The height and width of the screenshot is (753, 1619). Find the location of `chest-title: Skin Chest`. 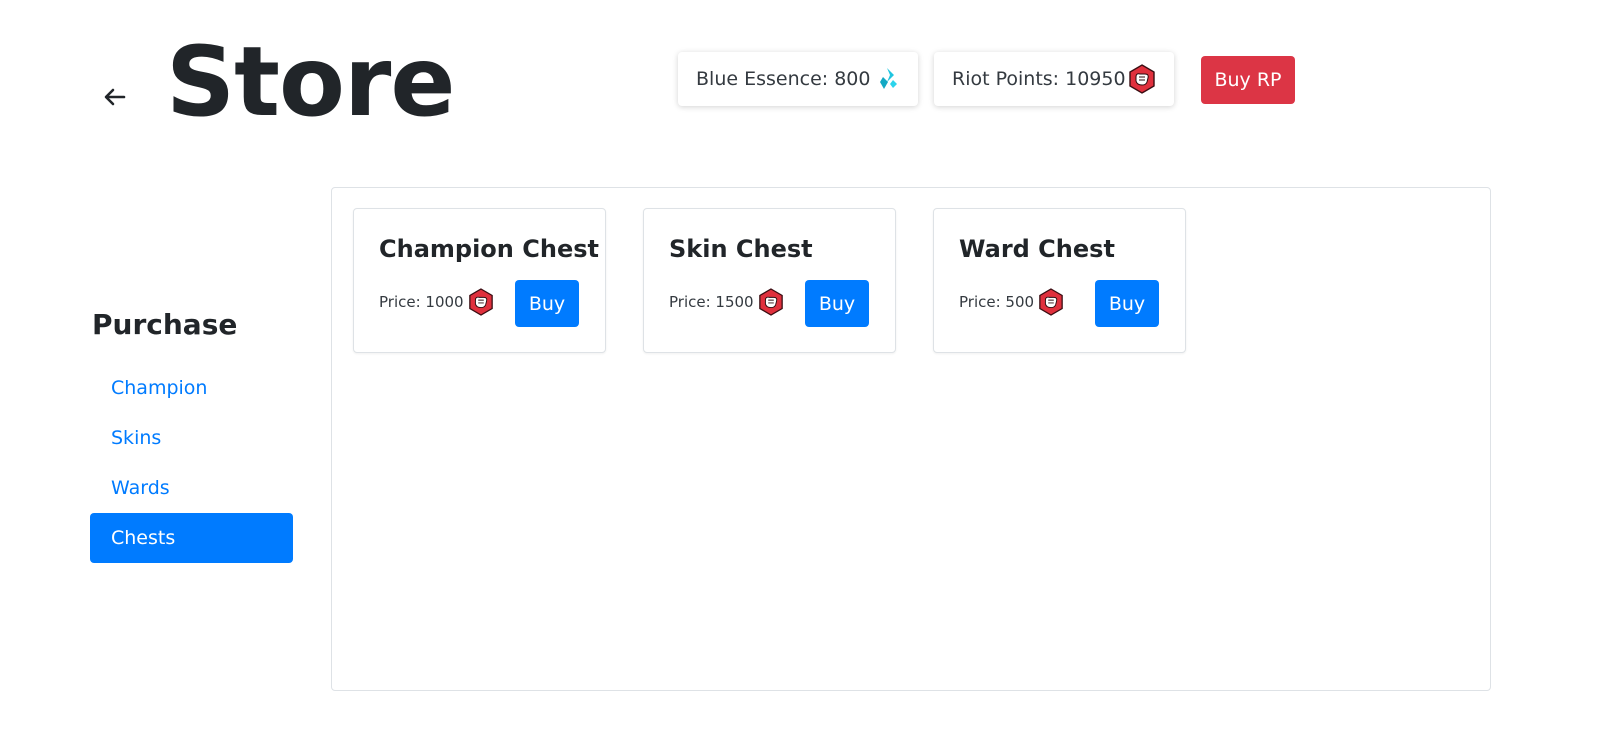

chest-title: Skin Chest is located at coordinates (741, 249).